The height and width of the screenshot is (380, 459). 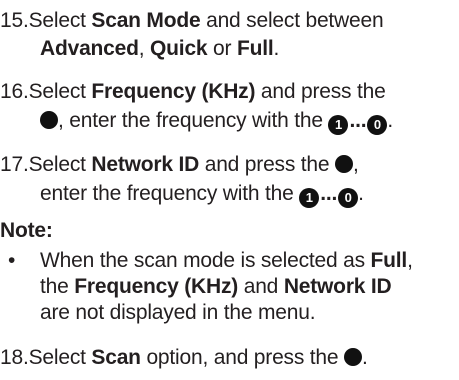 I want to click on text: enter the frequency with the, so click(x=170, y=193).